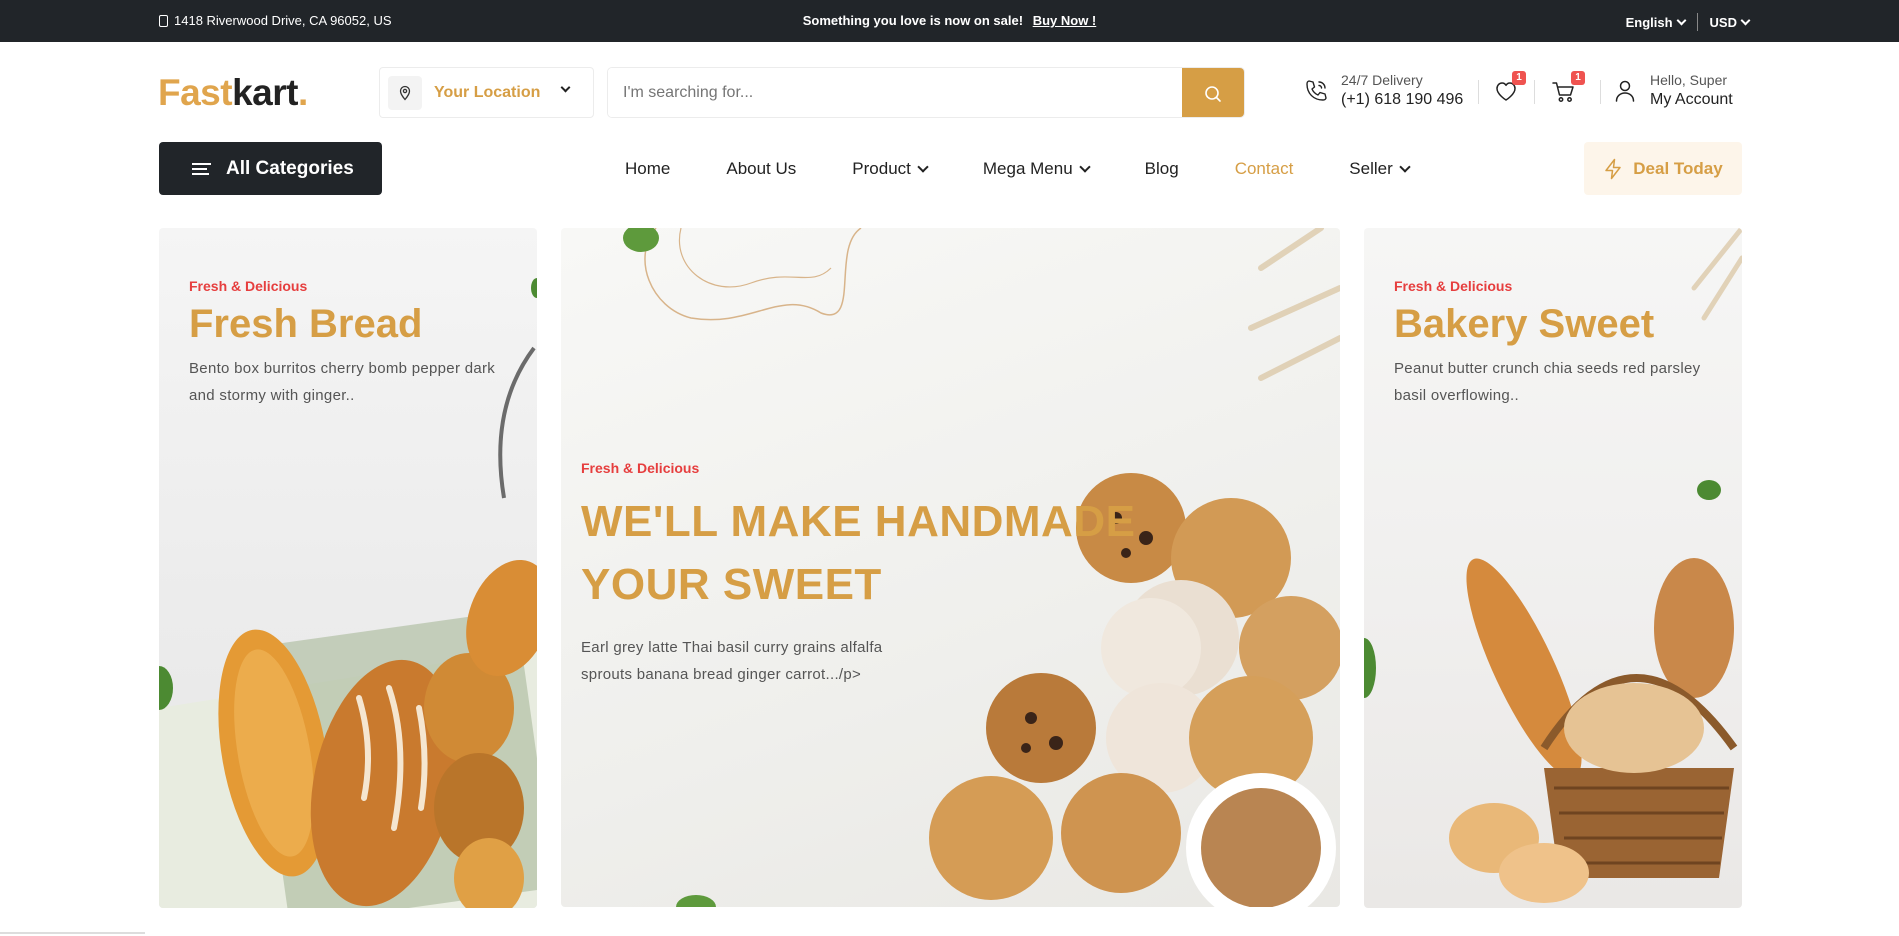 The height and width of the screenshot is (936, 1899). Describe the element at coordinates (1625, 91) in the screenshot. I see `user-icon` at that location.